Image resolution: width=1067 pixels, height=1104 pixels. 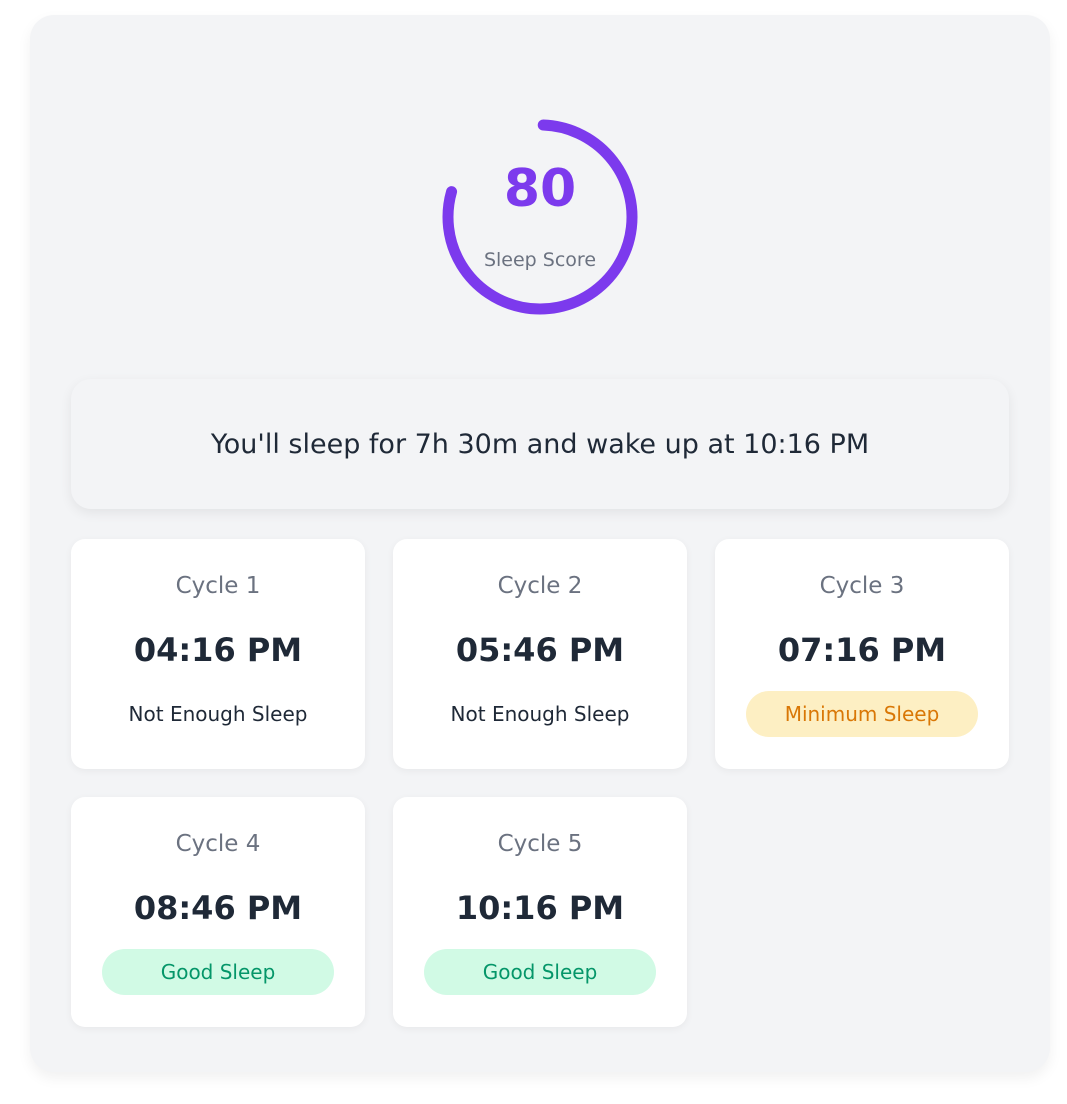 I want to click on cycle-card-1: Cycle 1 04:16 PM Not Enough Sleep, so click(x=218, y=654).